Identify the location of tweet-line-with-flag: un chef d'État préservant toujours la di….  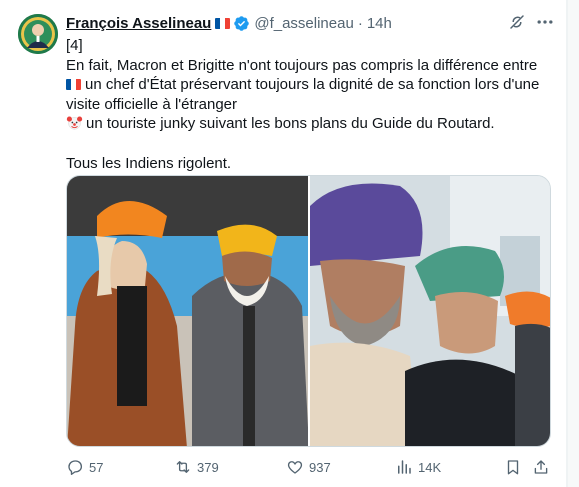
(306, 85).